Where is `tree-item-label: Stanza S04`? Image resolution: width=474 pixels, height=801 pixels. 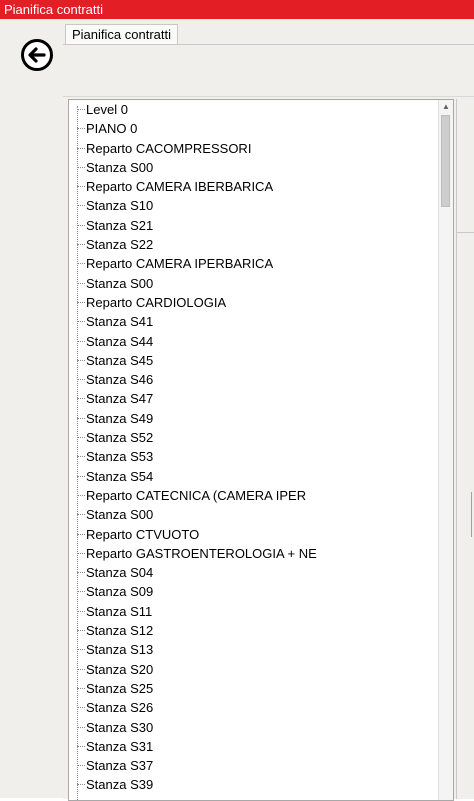
tree-item-label: Stanza S04 is located at coordinates (120, 573).